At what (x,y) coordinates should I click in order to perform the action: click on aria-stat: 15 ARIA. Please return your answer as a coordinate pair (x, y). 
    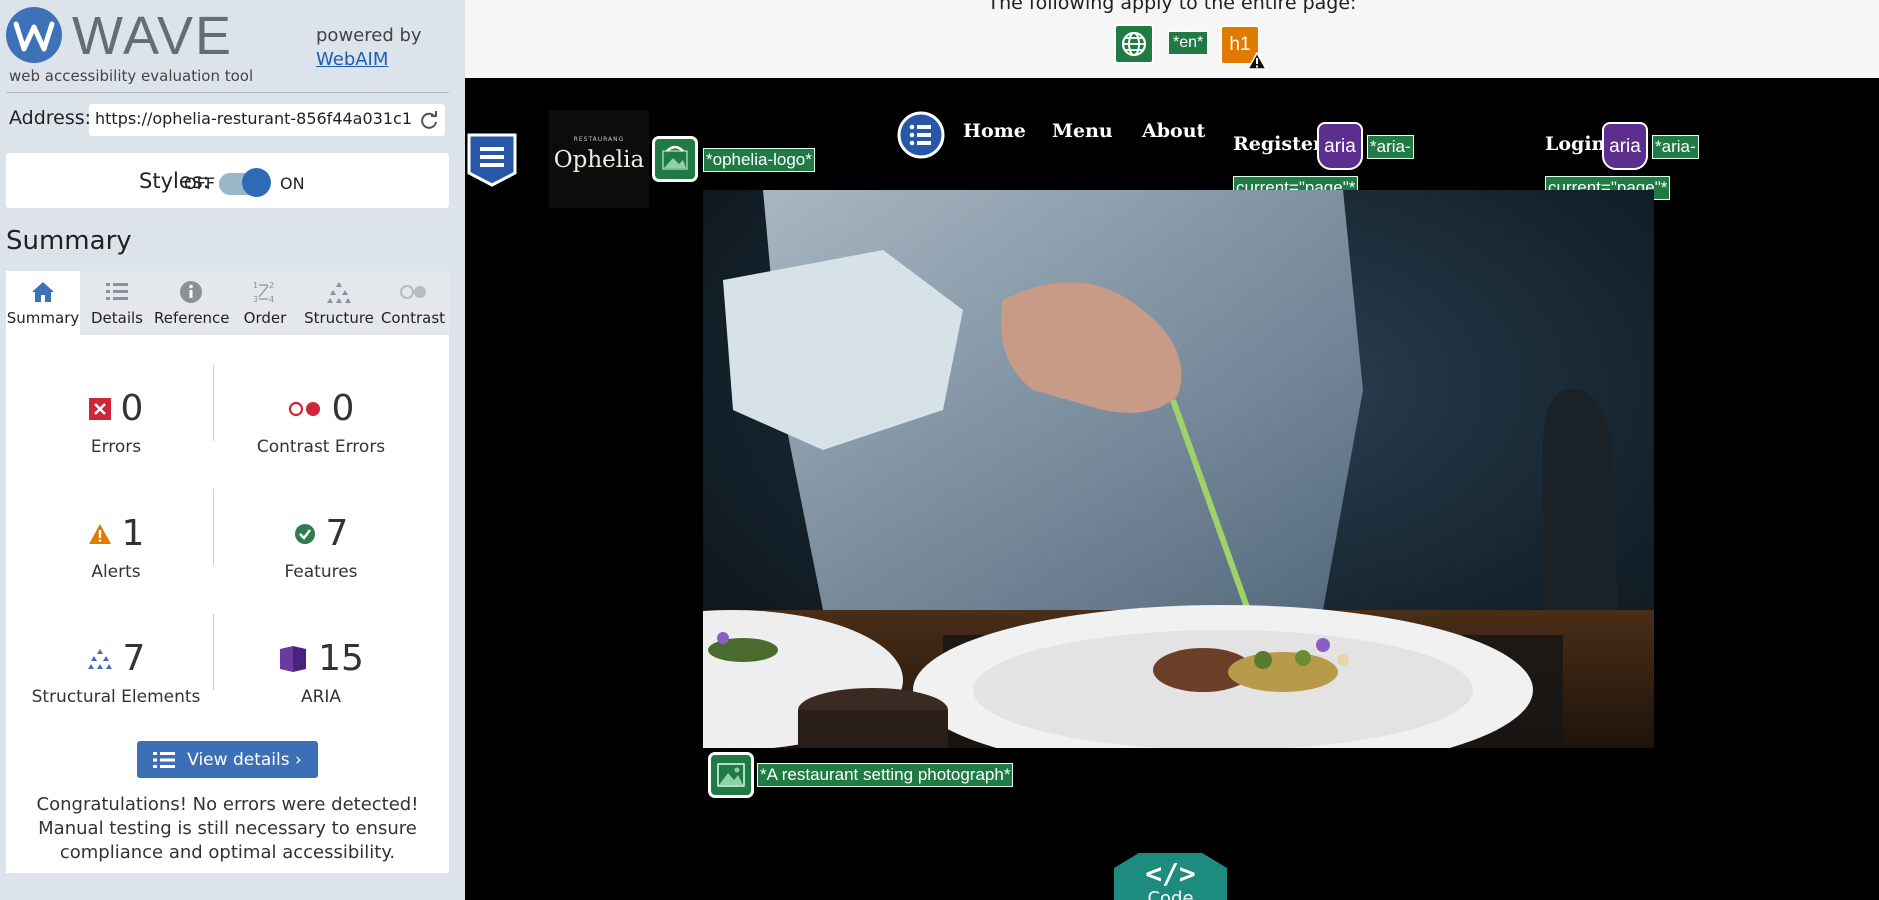
    Looking at the image, I should click on (321, 672).